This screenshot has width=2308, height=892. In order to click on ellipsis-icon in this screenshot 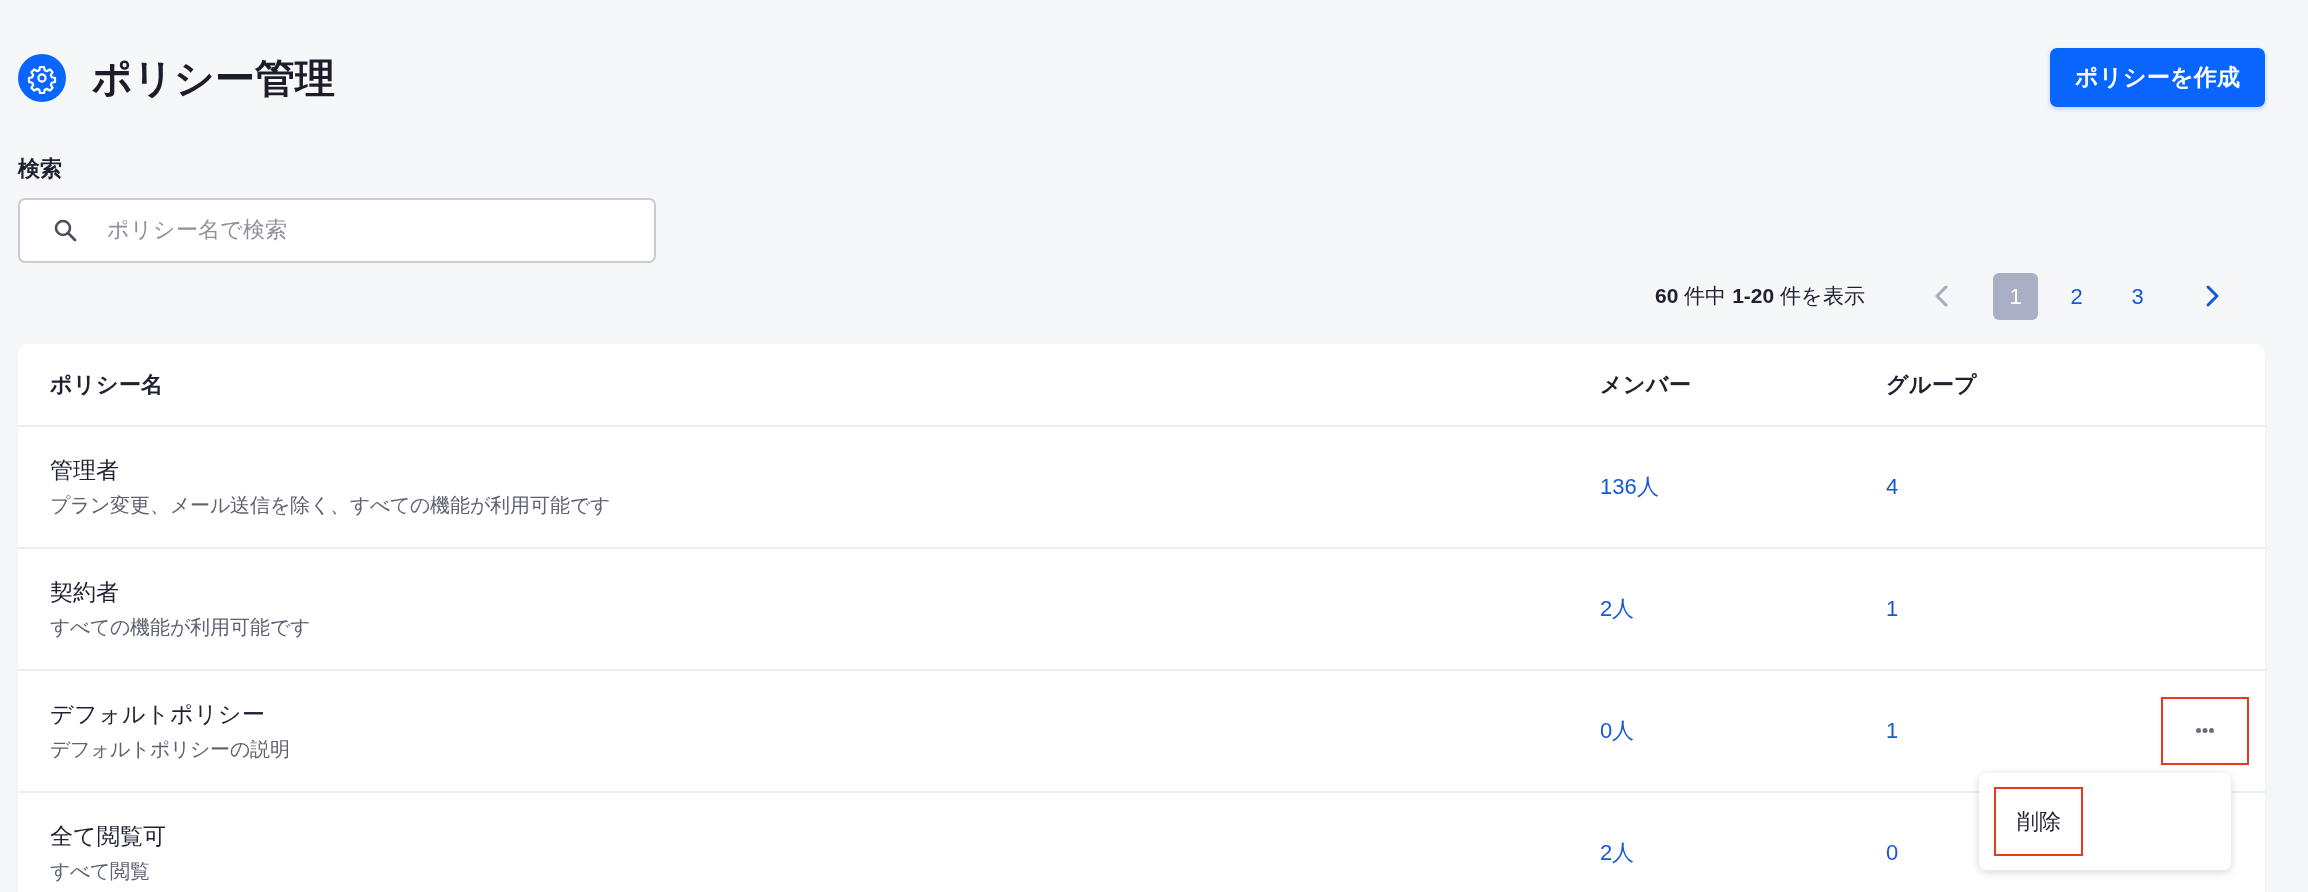, I will do `click(2205, 731)`.